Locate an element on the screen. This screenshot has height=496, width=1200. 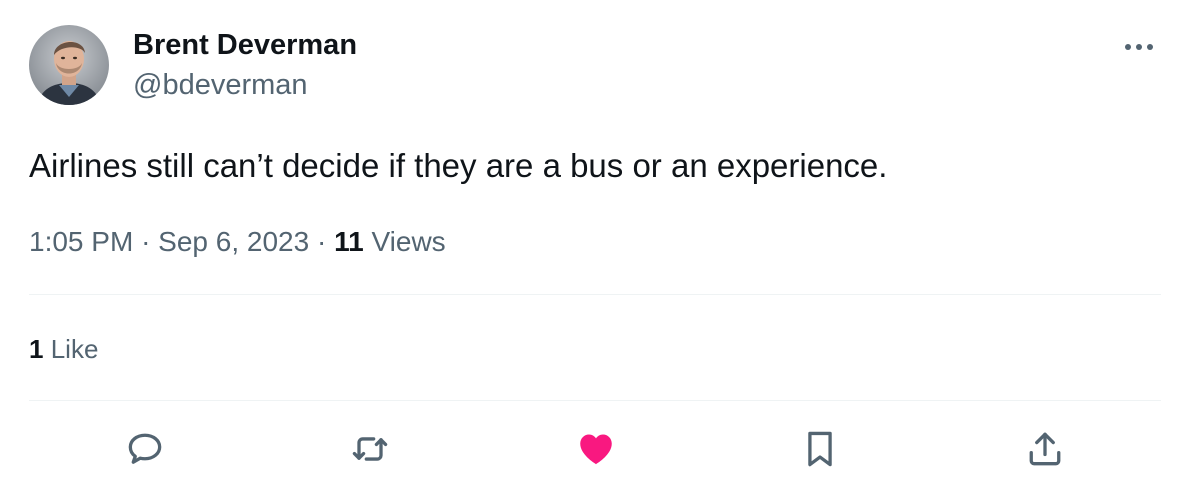
repost-arrows-icon is located at coordinates (370, 449).